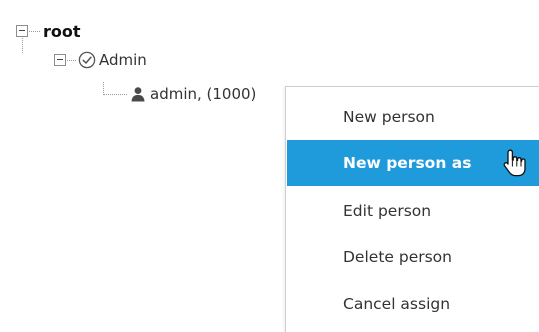  What do you see at coordinates (413, 117) in the screenshot?
I see `menu-item-new-person: New person` at bounding box center [413, 117].